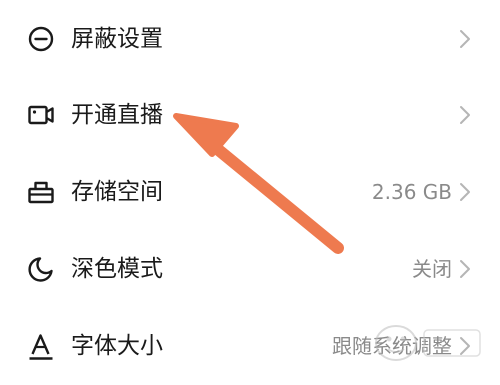  I want to click on storage-icon, so click(41, 192).